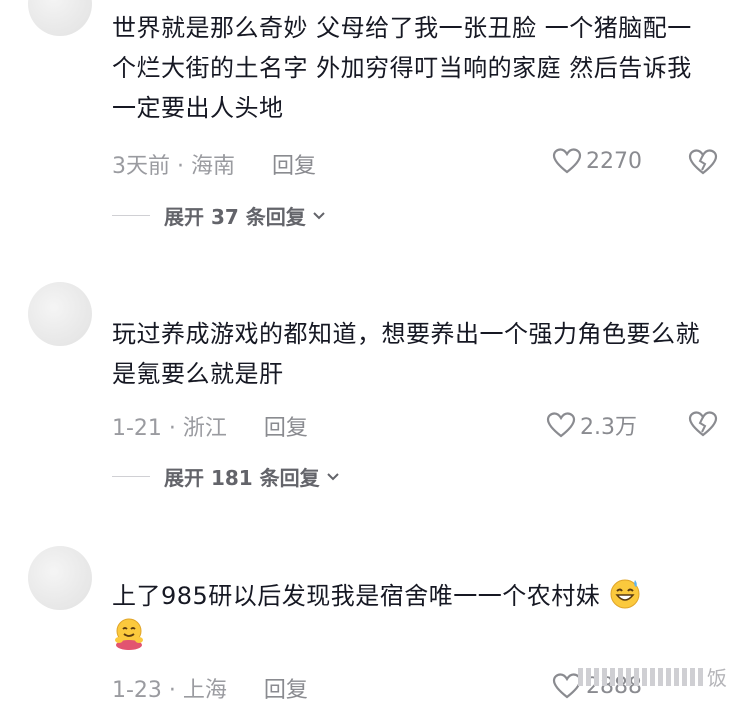 The height and width of the screenshot is (704, 750). I want to click on like-button: 2270, so click(597, 161).